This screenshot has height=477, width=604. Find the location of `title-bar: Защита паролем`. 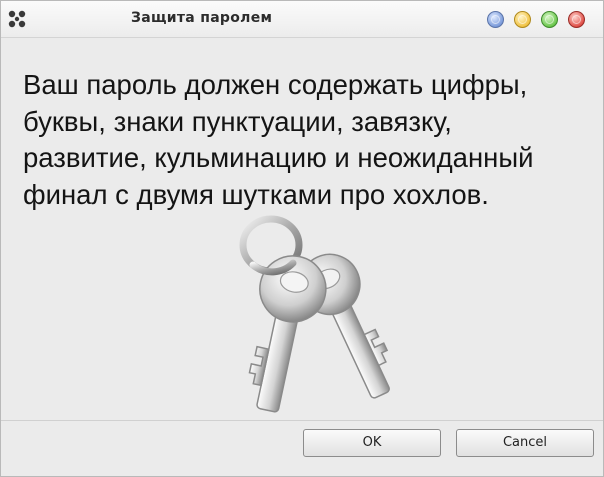

title-bar: Защита паролем is located at coordinates (302, 19).